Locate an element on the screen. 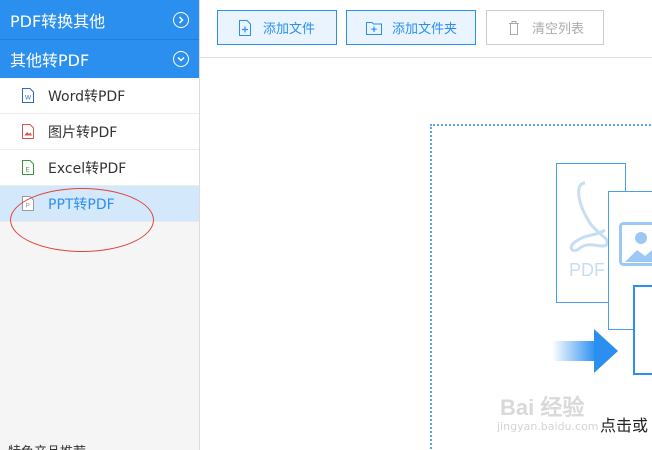  word-file-icon: W is located at coordinates (28, 95).